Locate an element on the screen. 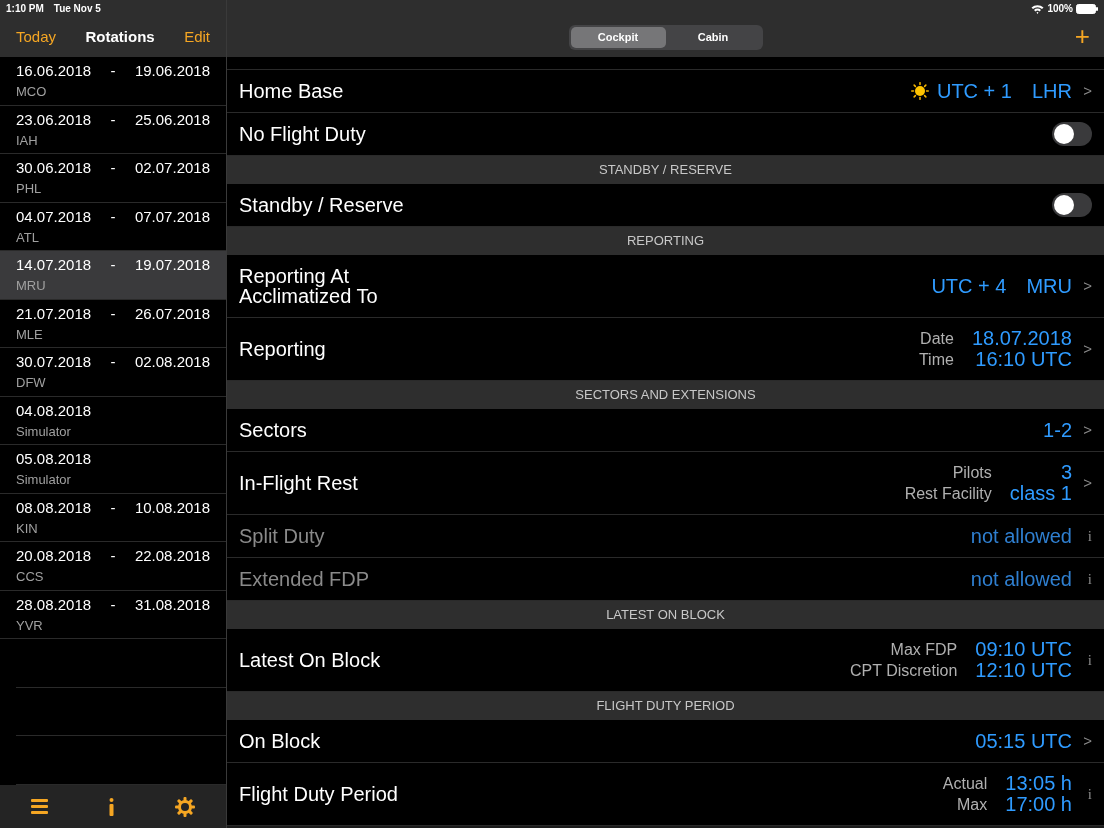  row-value: UTC + 1 is located at coordinates (974, 91).